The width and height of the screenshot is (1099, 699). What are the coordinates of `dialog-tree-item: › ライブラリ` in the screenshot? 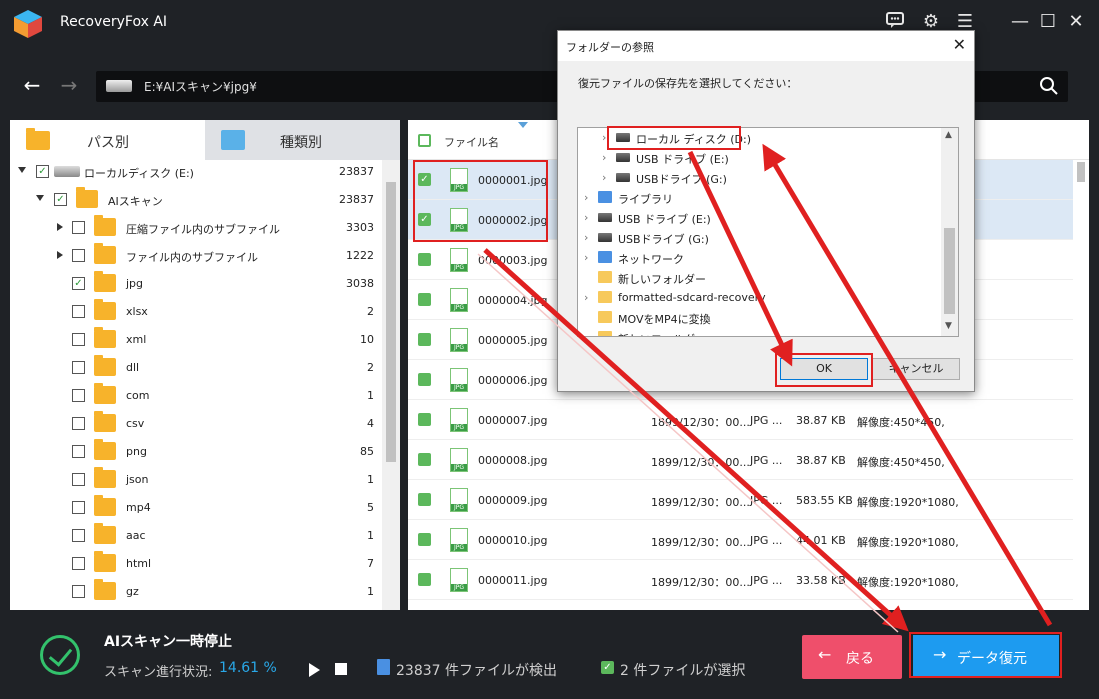 It's located at (760, 198).